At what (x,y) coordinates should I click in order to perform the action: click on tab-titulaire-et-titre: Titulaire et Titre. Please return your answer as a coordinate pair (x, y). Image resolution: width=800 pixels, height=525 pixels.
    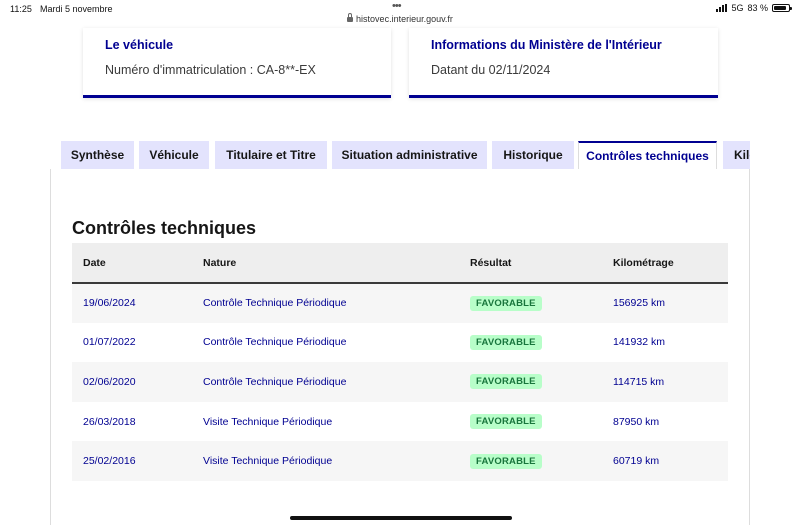
    Looking at the image, I should click on (271, 155).